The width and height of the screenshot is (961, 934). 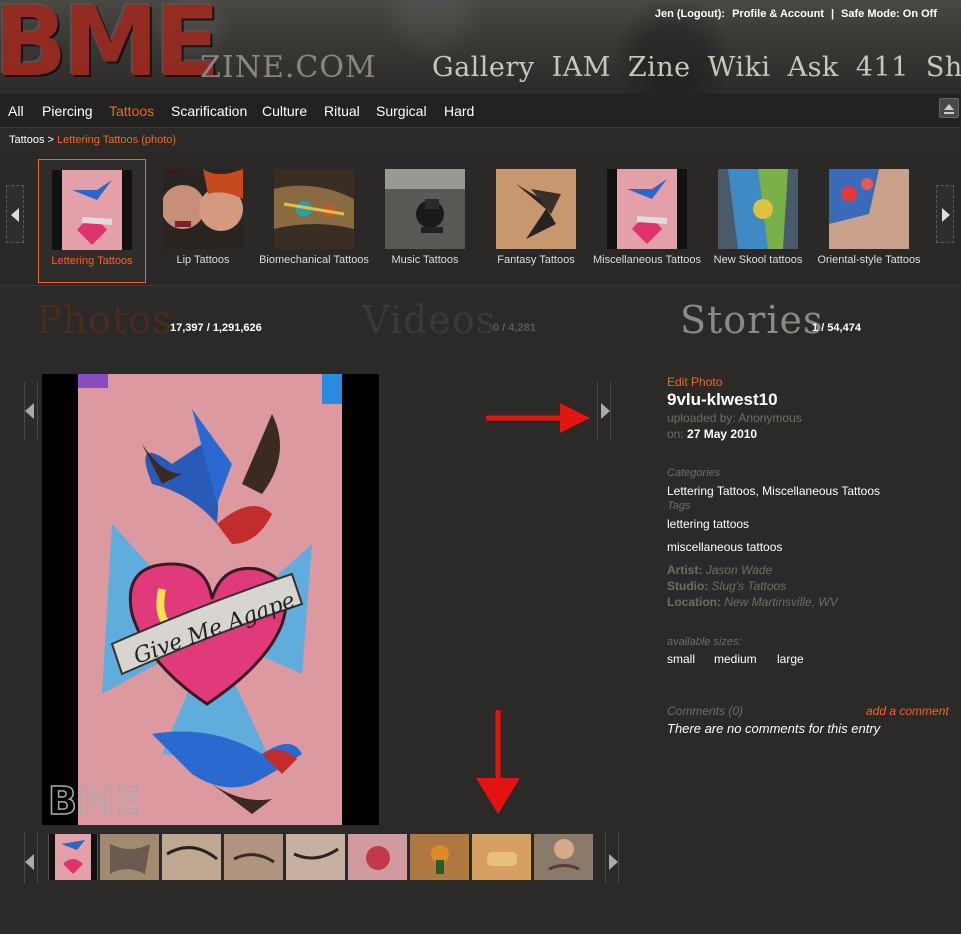 I want to click on subcat-lip: Lip Tattoos, so click(x=203, y=211).